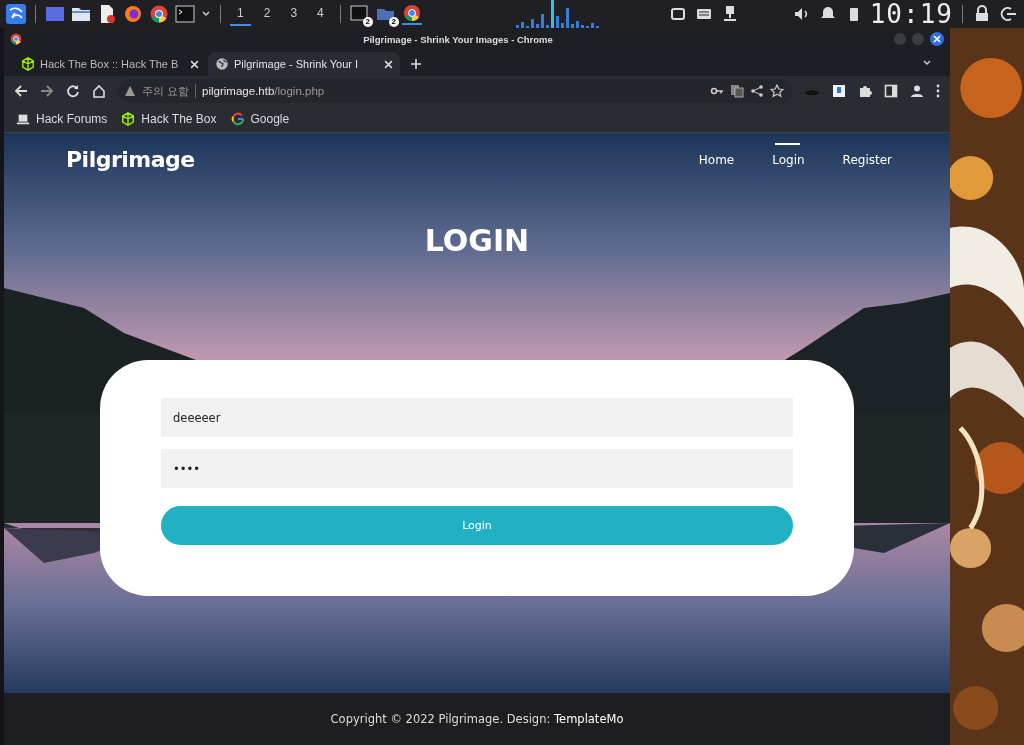  I want to click on browser-icon, so click(133, 14).